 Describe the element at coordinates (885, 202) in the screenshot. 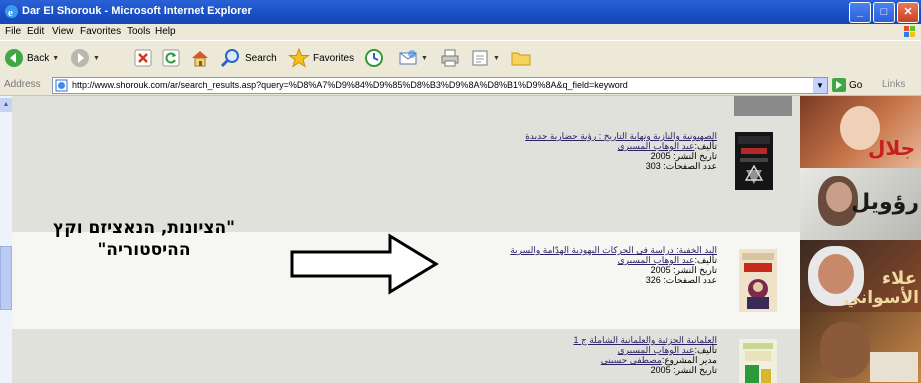

I see `banner-text: رؤويل` at that location.